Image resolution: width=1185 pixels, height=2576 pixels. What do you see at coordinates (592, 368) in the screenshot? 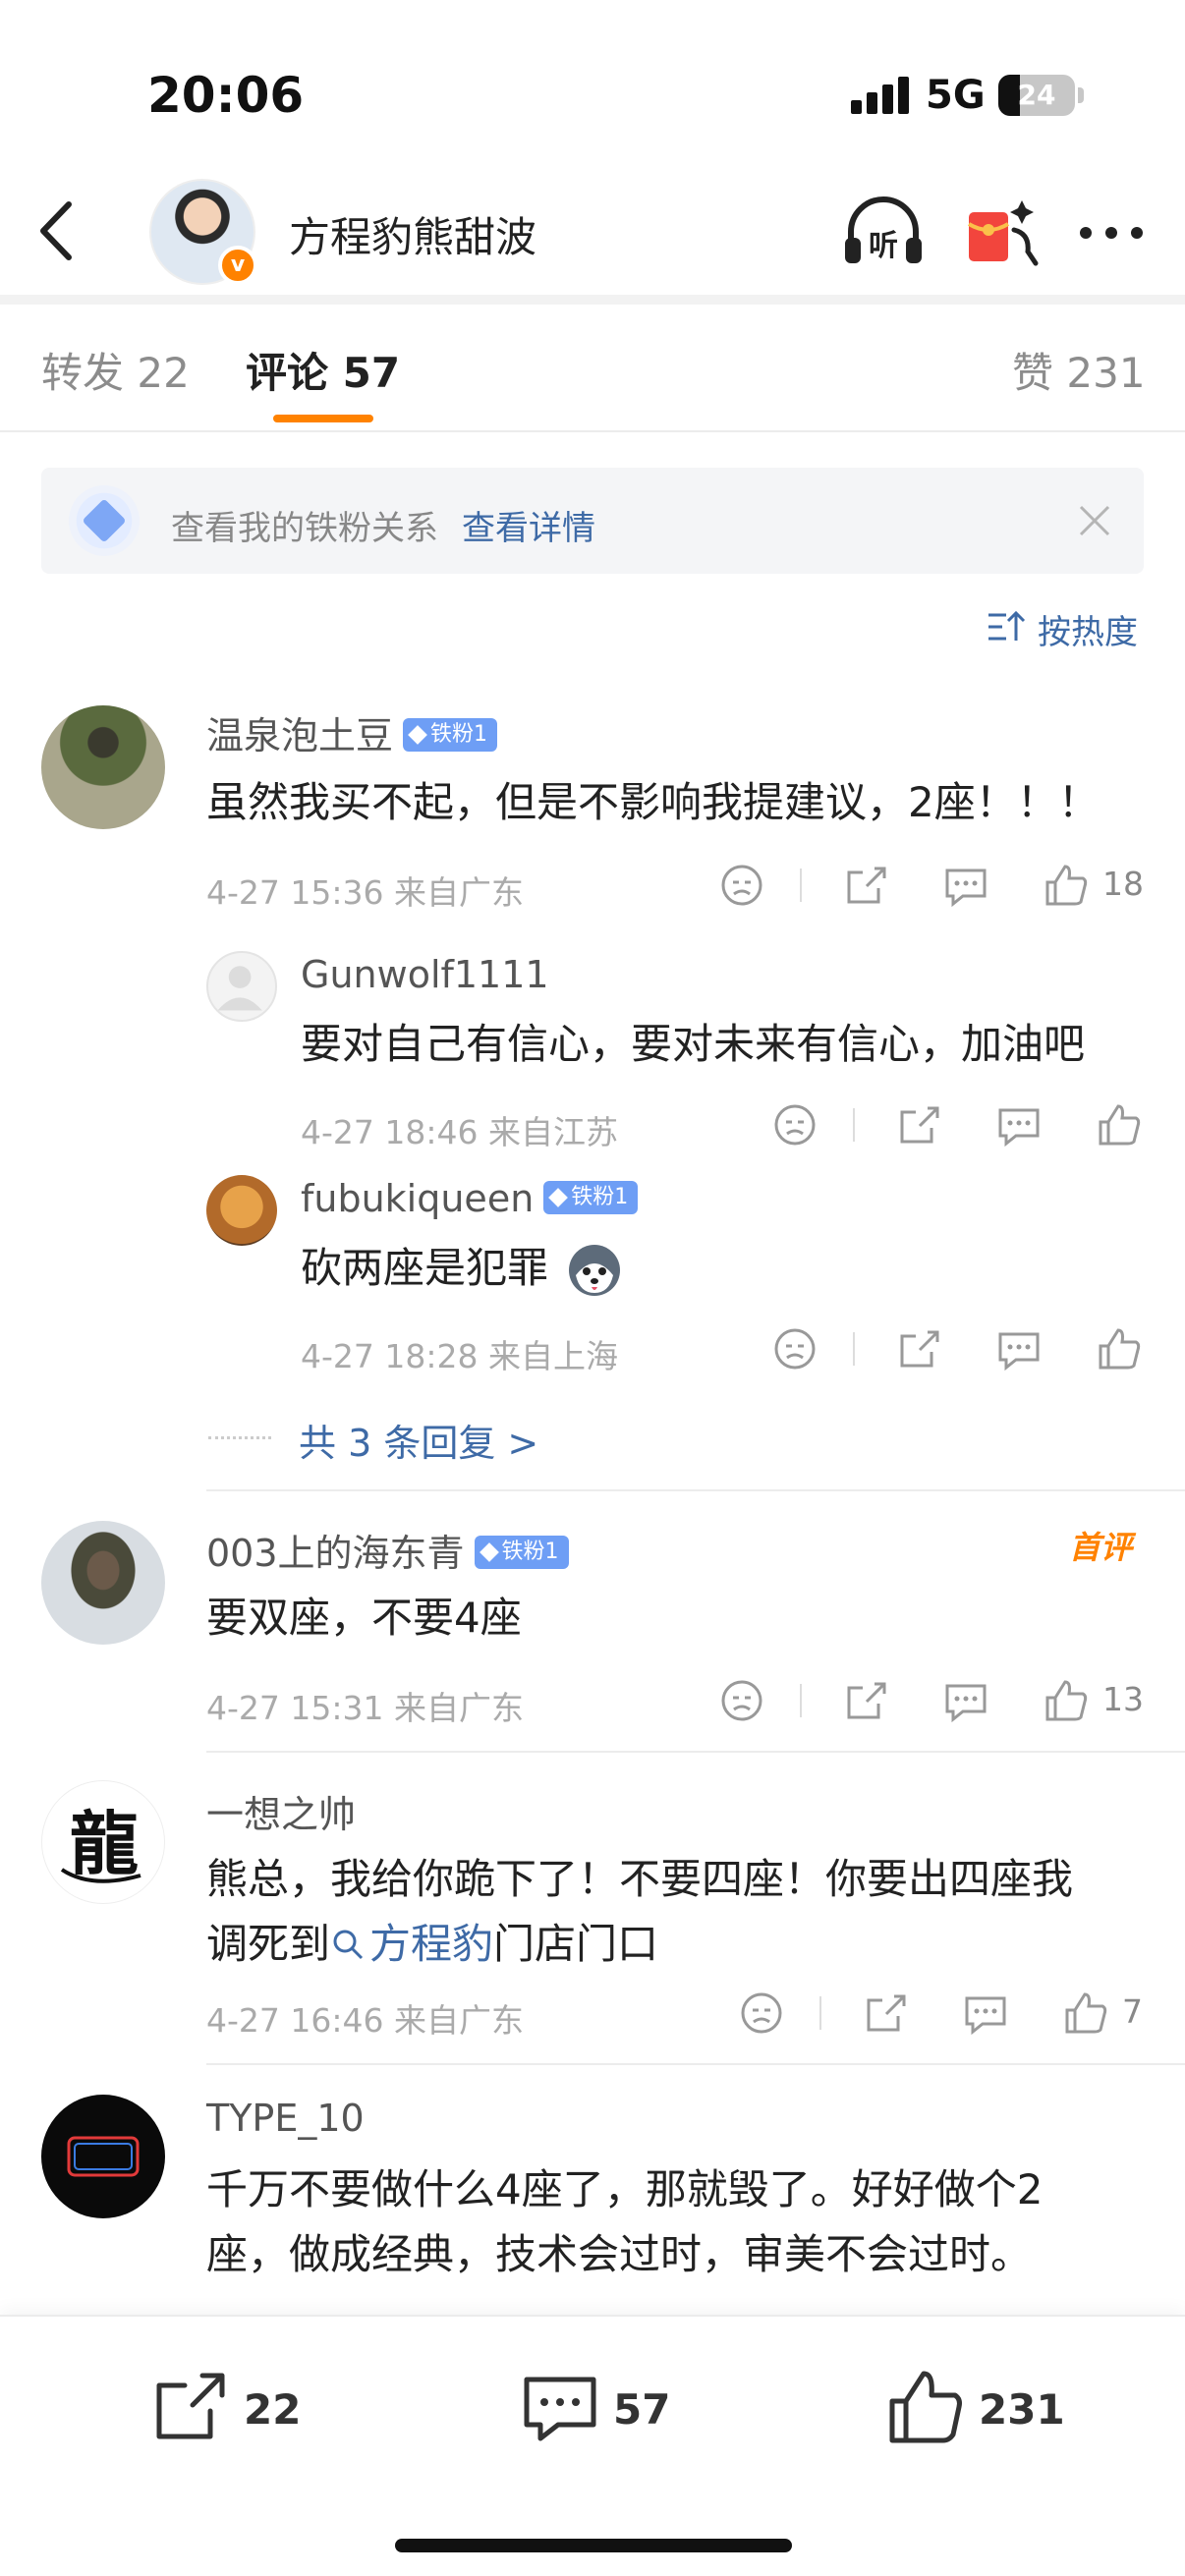
I see `tab-bar: 转发 22 评论 57 赞 231` at bounding box center [592, 368].